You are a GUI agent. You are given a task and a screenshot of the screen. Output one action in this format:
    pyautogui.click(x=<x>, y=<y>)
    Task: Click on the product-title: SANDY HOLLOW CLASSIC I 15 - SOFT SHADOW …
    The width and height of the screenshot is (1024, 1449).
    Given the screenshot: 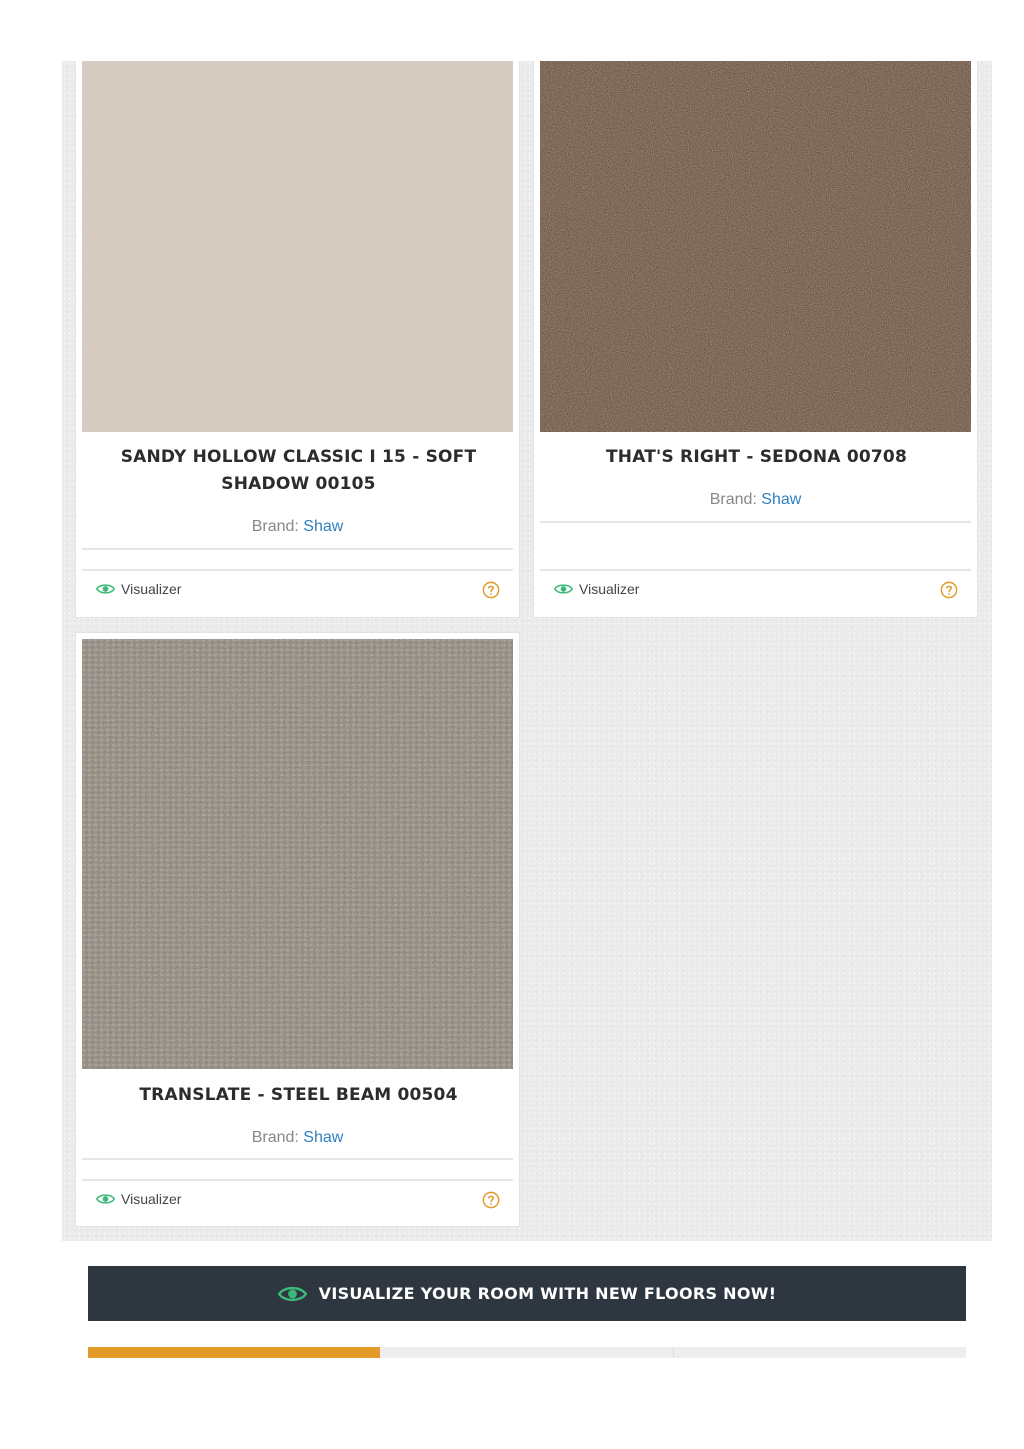 What is the action you would take?
    pyautogui.click(x=298, y=471)
    